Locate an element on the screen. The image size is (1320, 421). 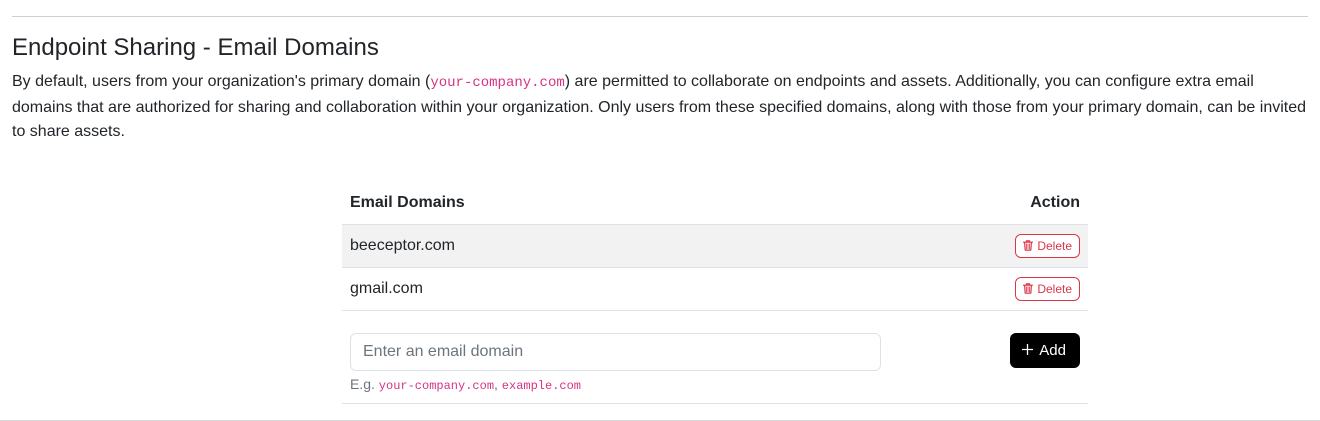
email-domain-input is located at coordinates (615, 352).